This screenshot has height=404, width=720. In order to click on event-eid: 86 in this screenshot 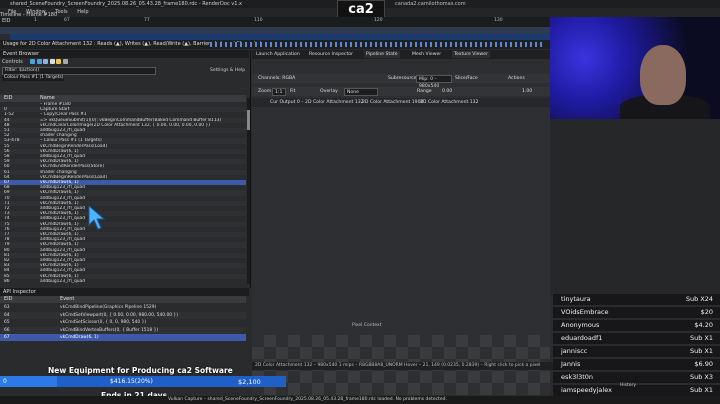, I will do `click(7, 281)`.